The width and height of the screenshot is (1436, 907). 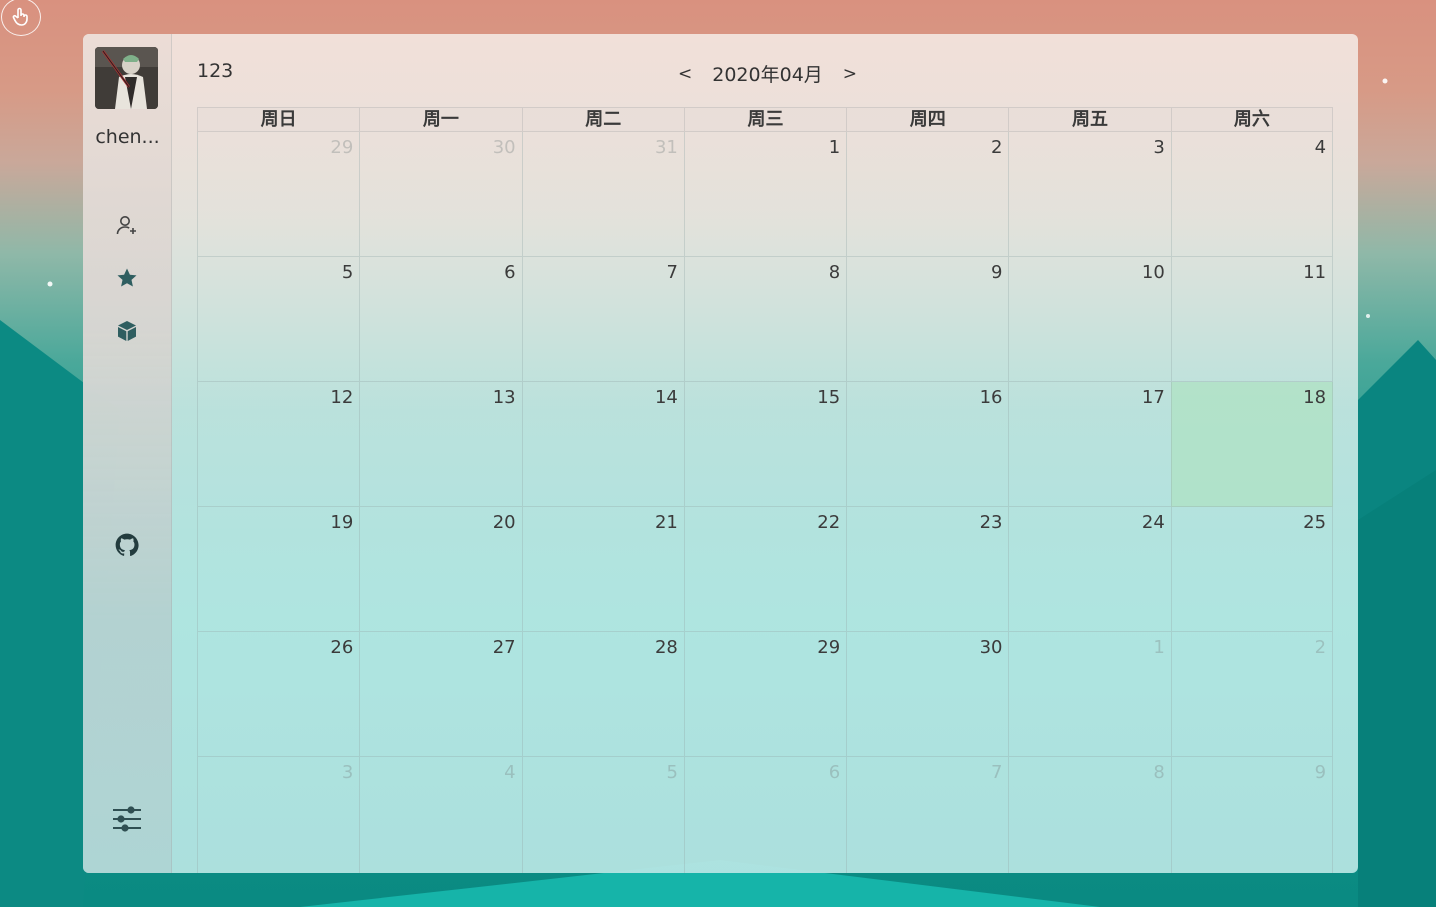 I want to click on weekday-header: 周日 周一 周二 周三 周四 周五 周六, so click(x=765, y=119).